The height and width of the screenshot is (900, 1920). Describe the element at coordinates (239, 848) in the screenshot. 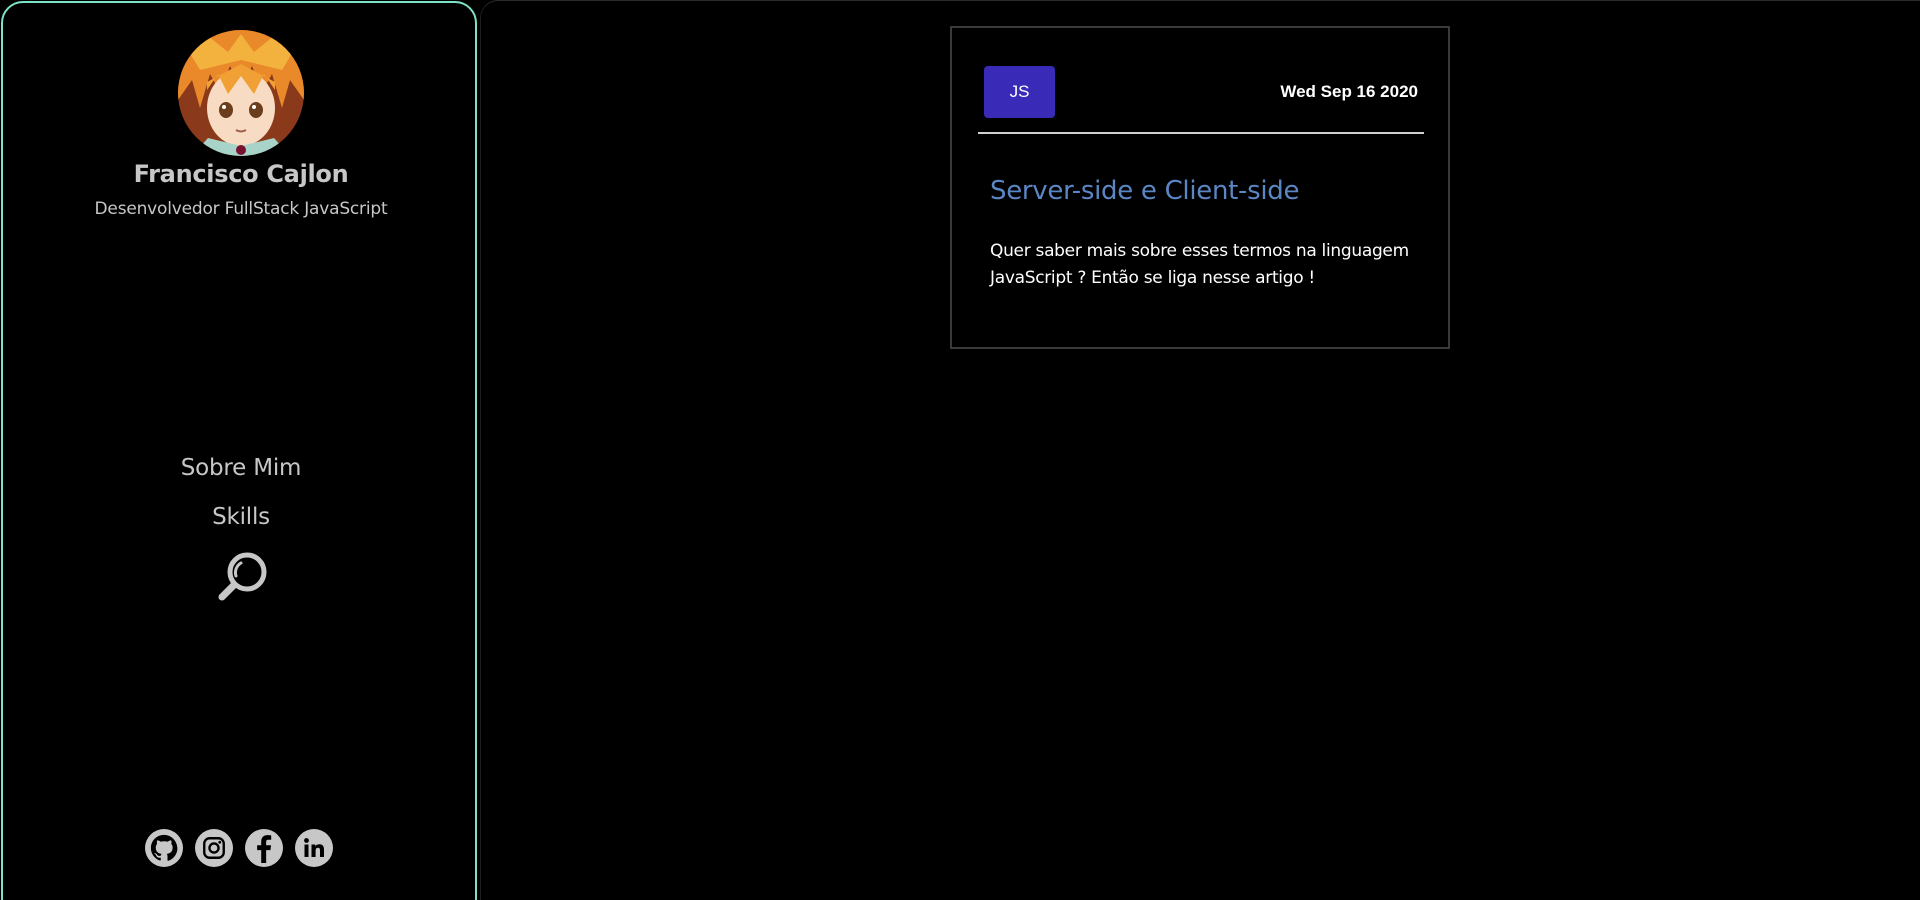

I see `social-links` at that location.